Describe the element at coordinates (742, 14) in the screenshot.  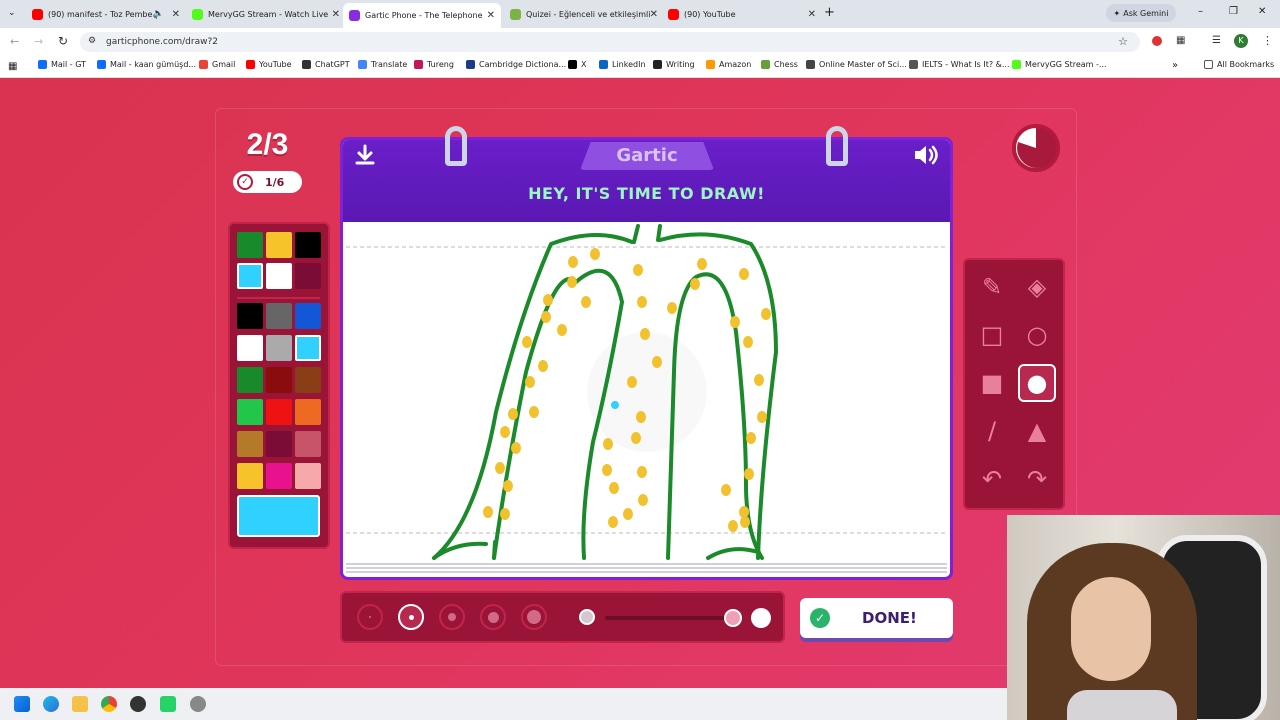
I see `tab-5: (90) YouTube ✕` at that location.